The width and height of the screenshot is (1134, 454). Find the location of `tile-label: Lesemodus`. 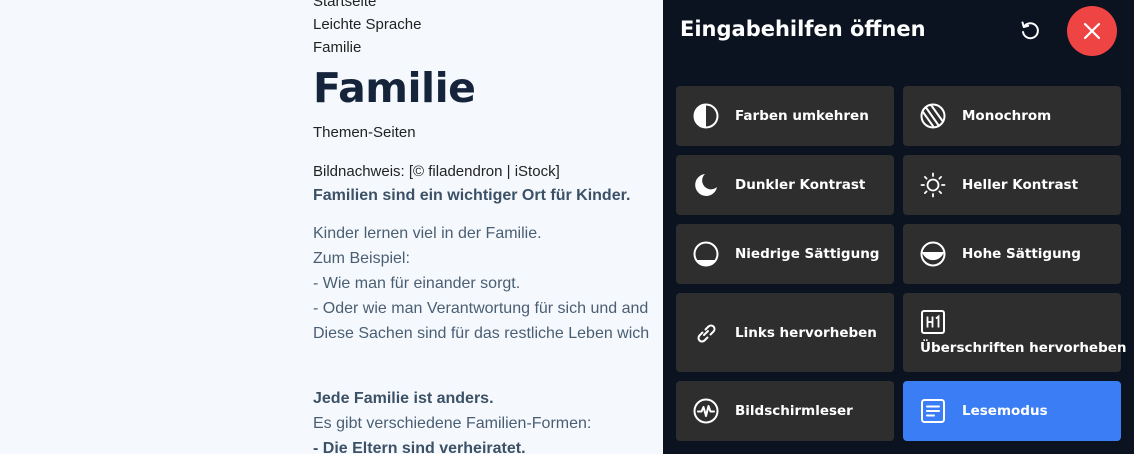

tile-label: Lesemodus is located at coordinates (1005, 411).